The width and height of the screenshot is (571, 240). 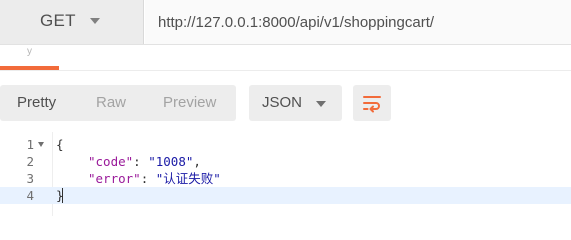 I want to click on line-number: 2, so click(x=30, y=161).